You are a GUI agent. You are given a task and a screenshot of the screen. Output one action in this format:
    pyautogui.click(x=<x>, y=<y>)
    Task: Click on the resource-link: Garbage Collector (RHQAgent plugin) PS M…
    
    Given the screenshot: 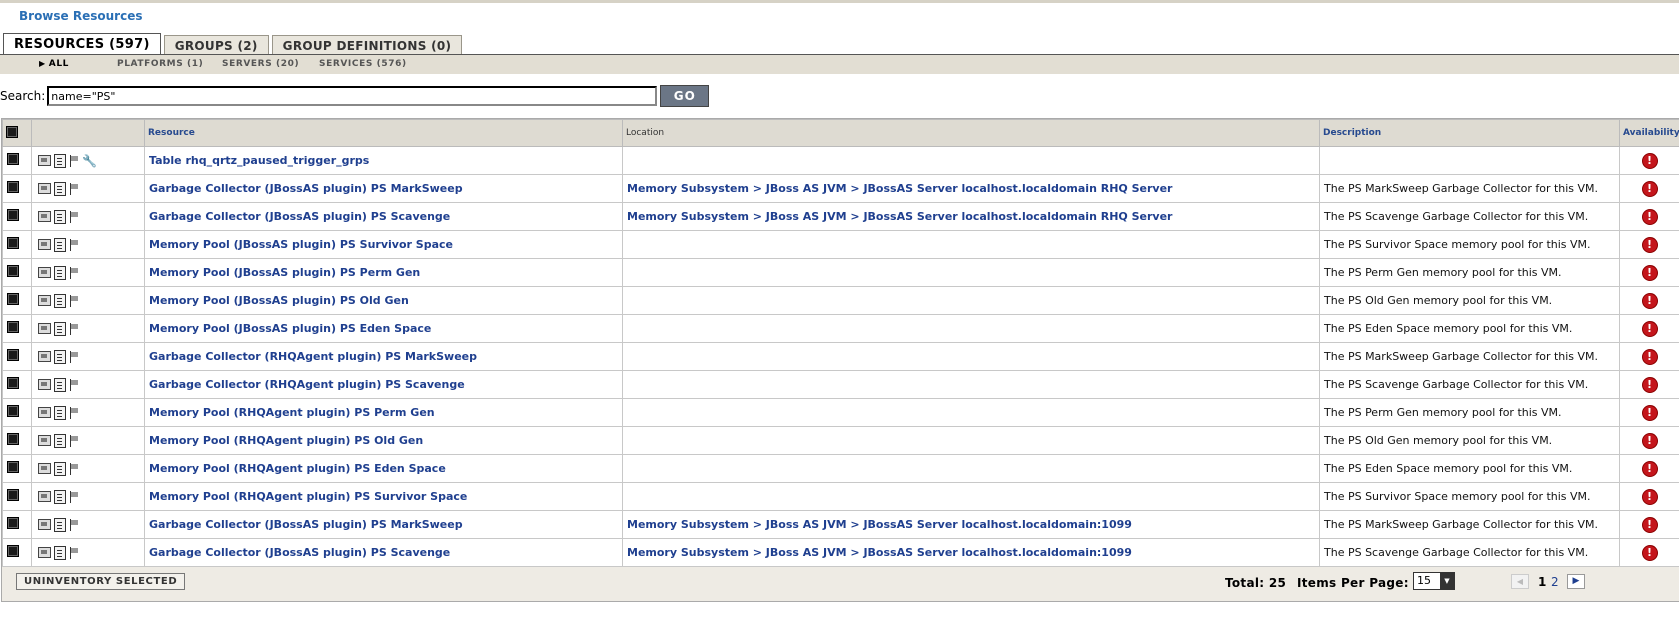 What is the action you would take?
    pyautogui.click(x=313, y=356)
    